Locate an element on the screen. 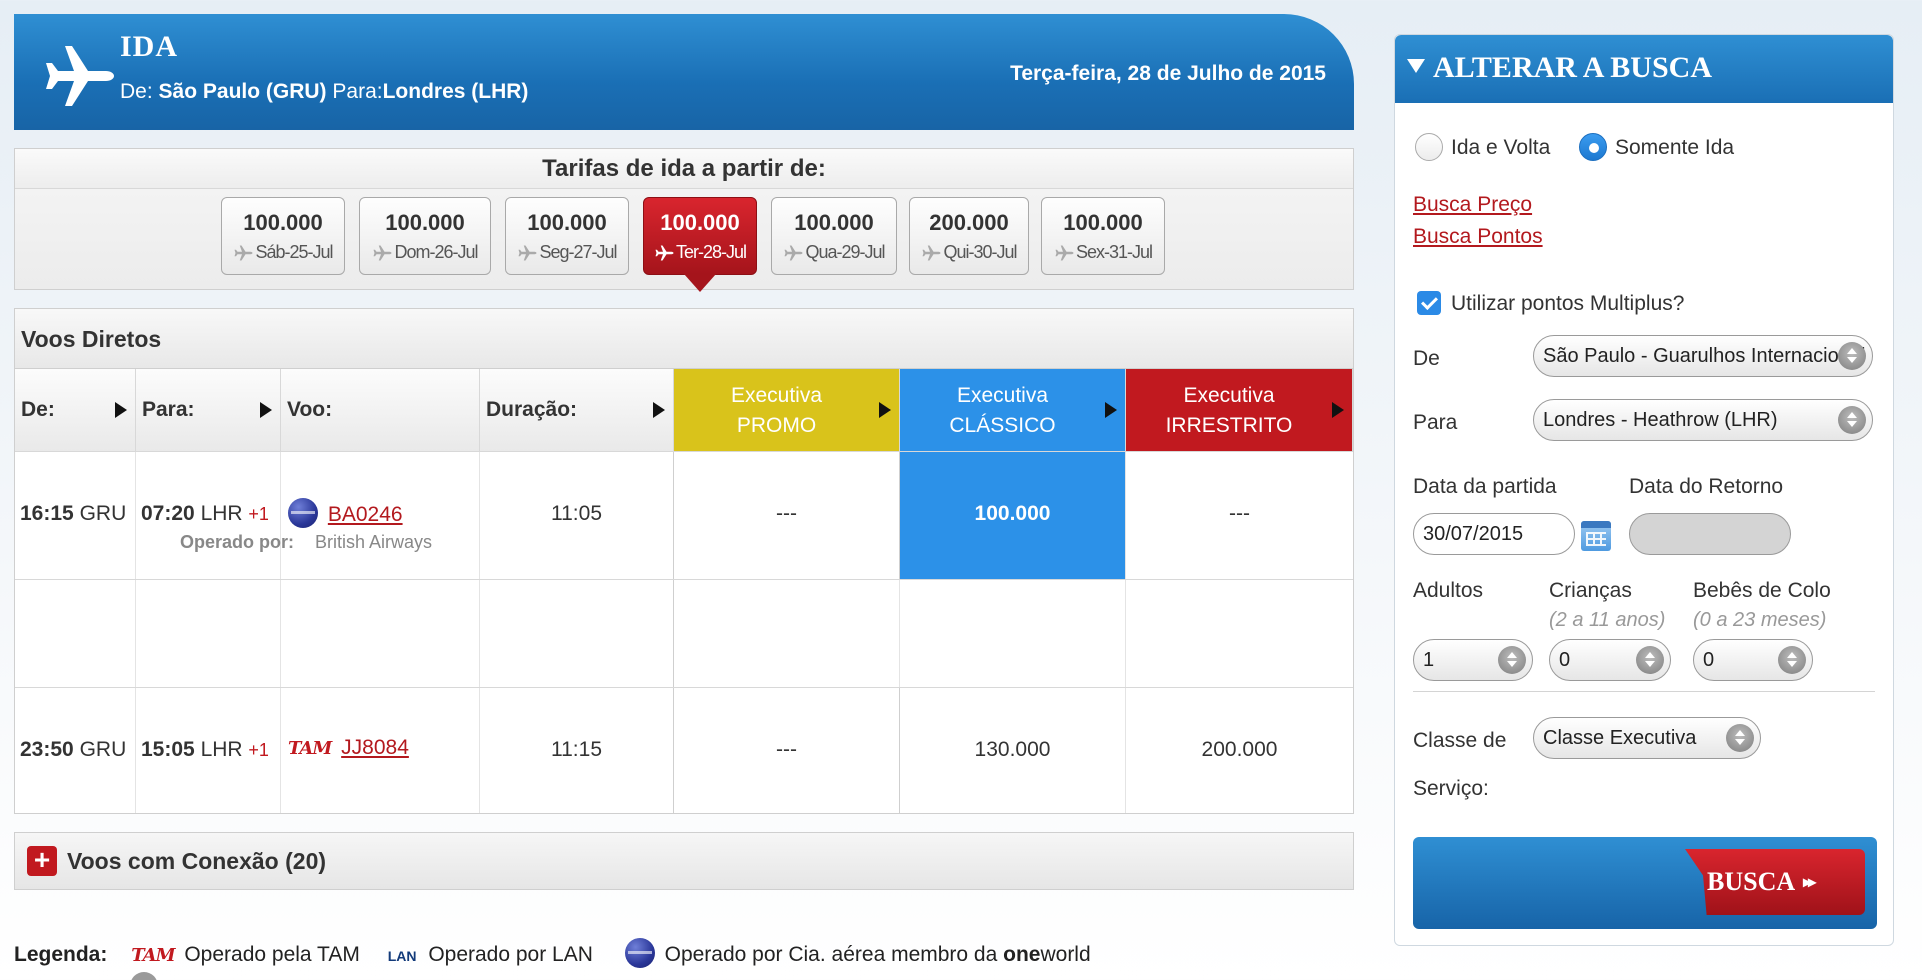  column-header-executiva-irrestrito: Executiva IRRESTRITO is located at coordinates (1239, 410).